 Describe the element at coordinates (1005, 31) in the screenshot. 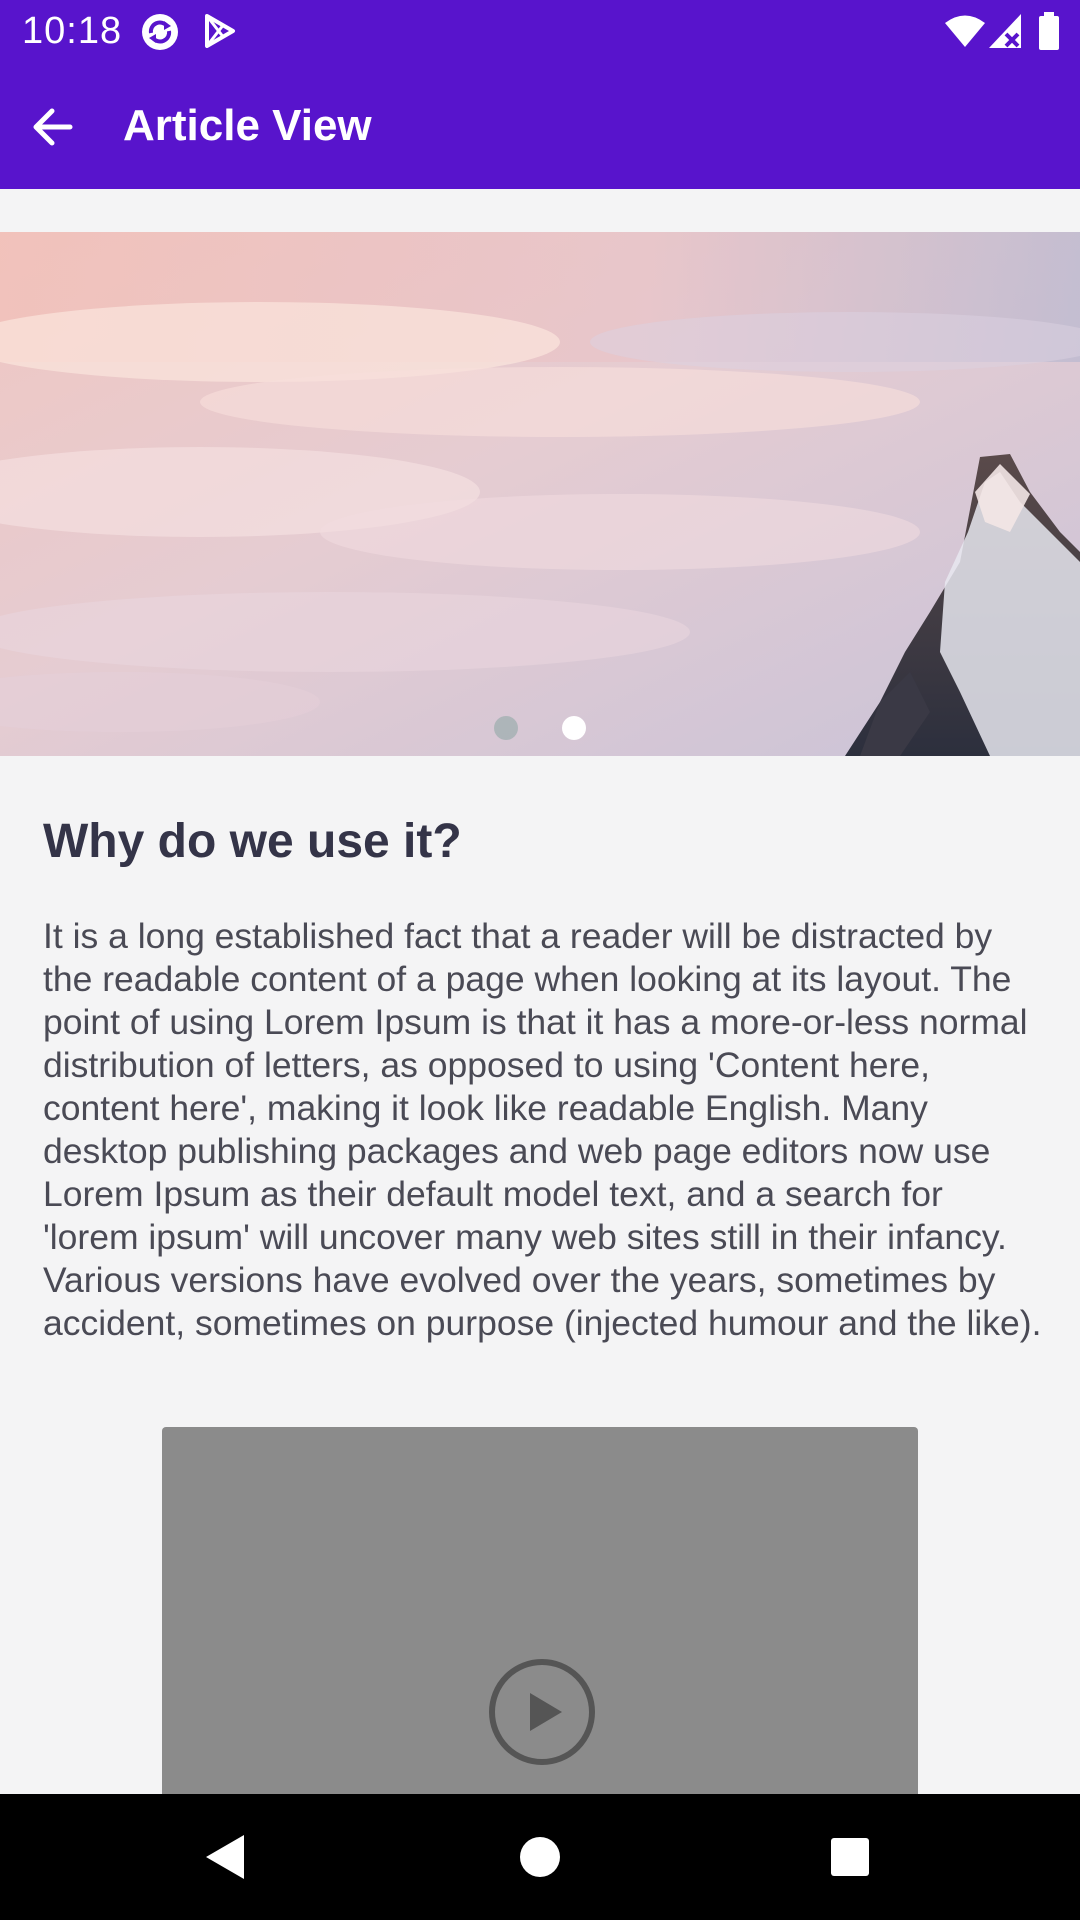

I see `signal-icon` at that location.